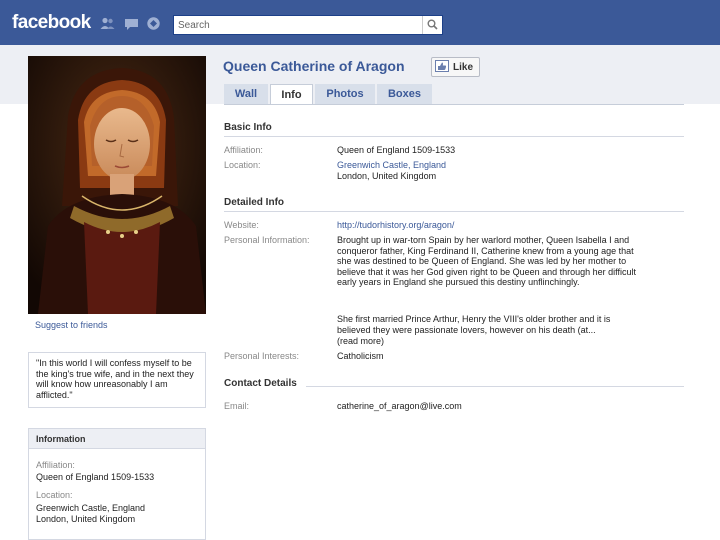 The height and width of the screenshot is (540, 720). Describe the element at coordinates (262, 356) in the screenshot. I see `interests-label: Personal Interests:` at that location.